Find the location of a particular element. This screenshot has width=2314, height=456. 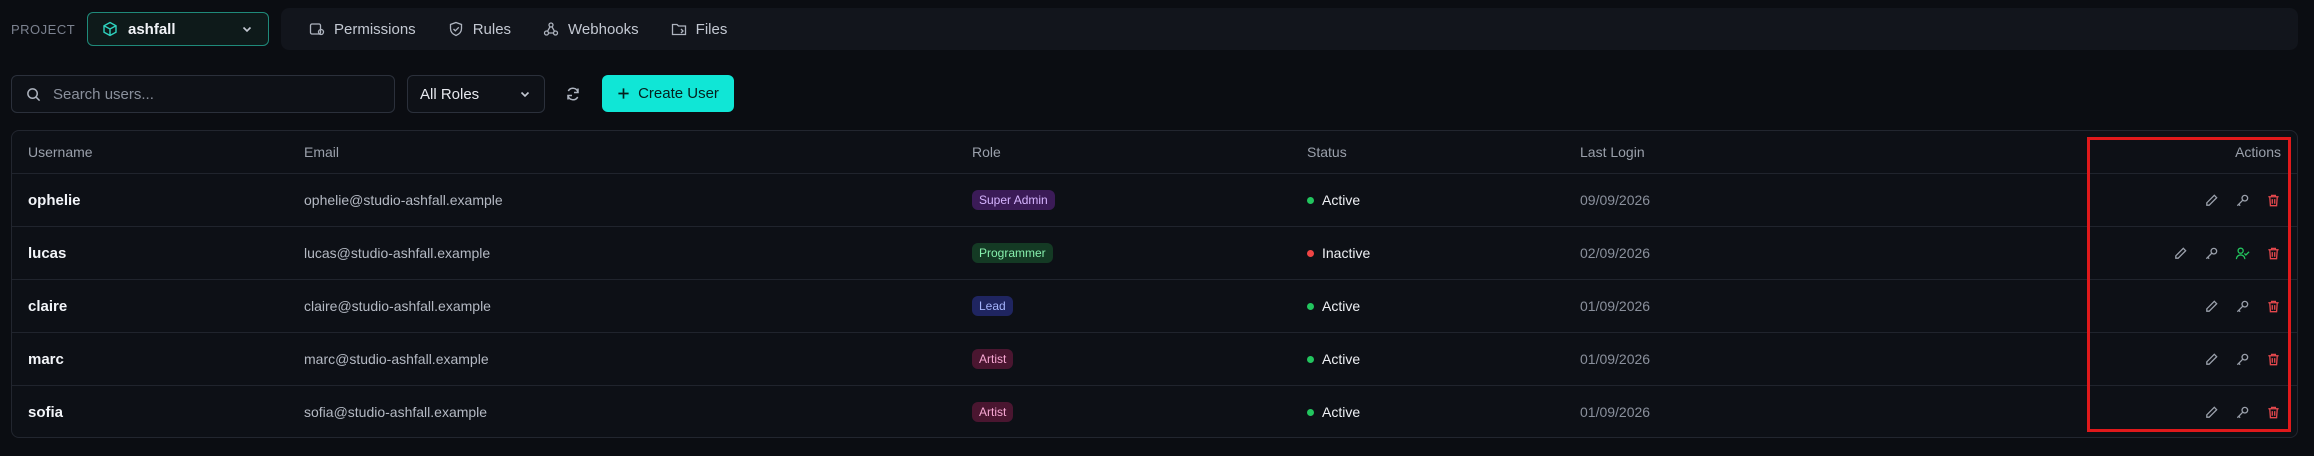

role-badge: Super Admin is located at coordinates (1013, 200).